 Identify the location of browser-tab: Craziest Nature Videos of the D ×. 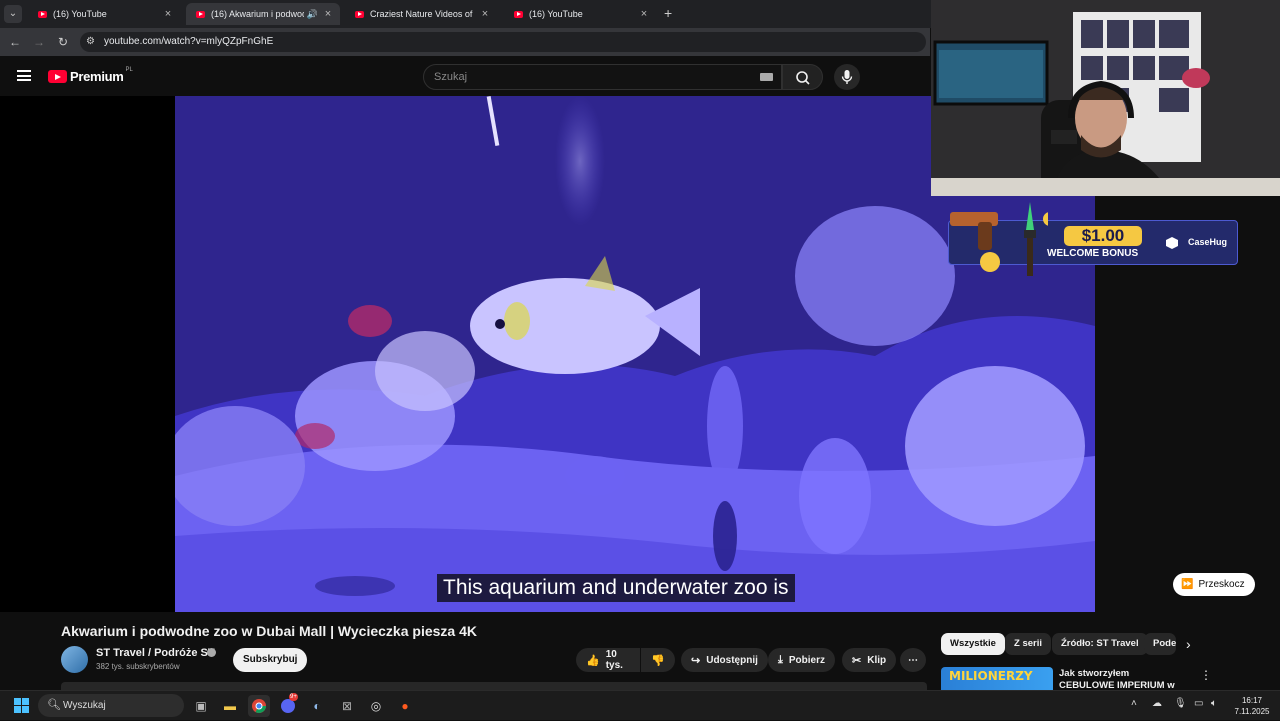
(421, 14).